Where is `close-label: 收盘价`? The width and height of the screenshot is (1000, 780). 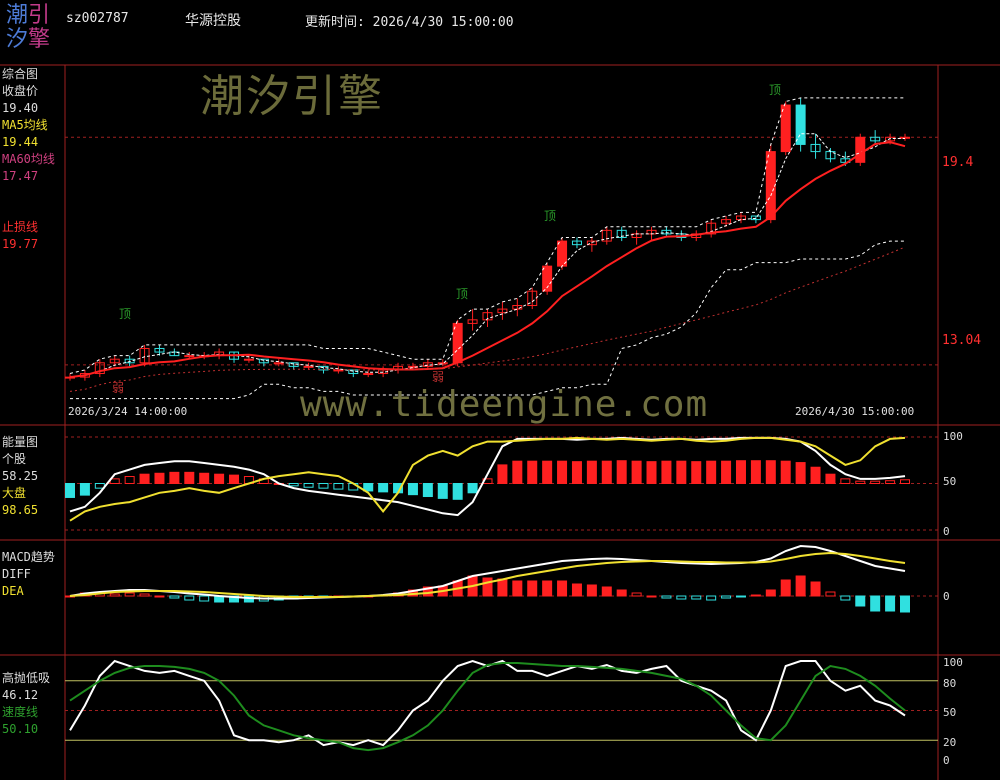 close-label: 收盘价 is located at coordinates (20, 91).